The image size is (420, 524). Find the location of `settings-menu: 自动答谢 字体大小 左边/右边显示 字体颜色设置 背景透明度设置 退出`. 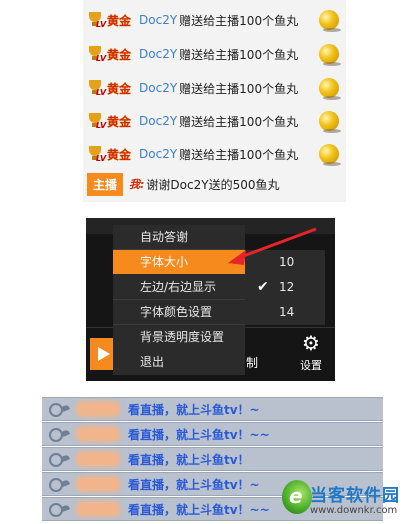

settings-menu: 自动答谢 字体大小 左边/右边显示 字体颜色设置 背景透明度设置 退出 is located at coordinates (179, 300).